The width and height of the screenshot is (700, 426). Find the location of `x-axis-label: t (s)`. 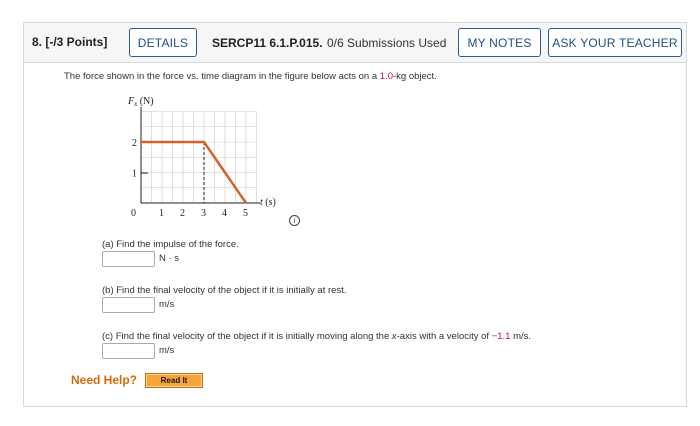

x-axis-label: t (s) is located at coordinates (268, 202).